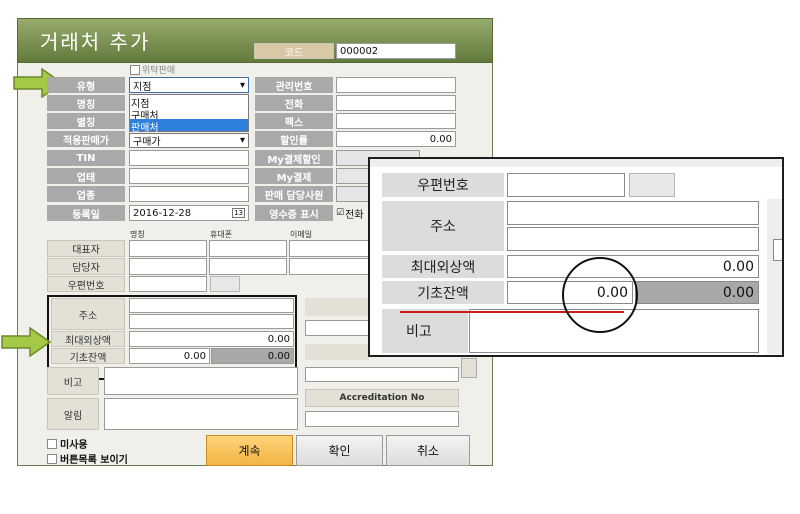 The width and height of the screenshot is (800, 514). What do you see at coordinates (443, 226) in the screenshot?
I see `inset-address-label: 주소` at bounding box center [443, 226].